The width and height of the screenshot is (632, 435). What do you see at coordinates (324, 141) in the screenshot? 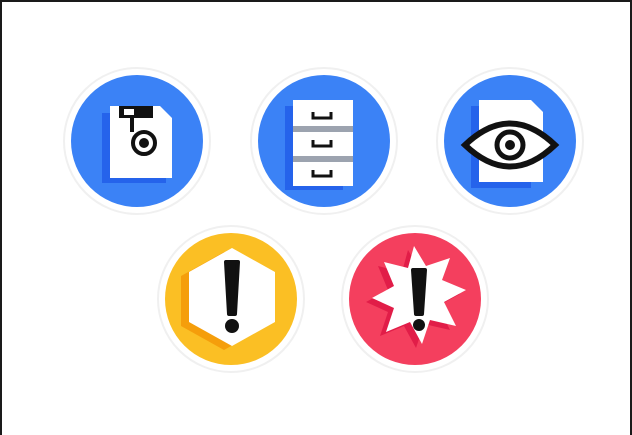
I see `file-cabinet-icon` at bounding box center [324, 141].